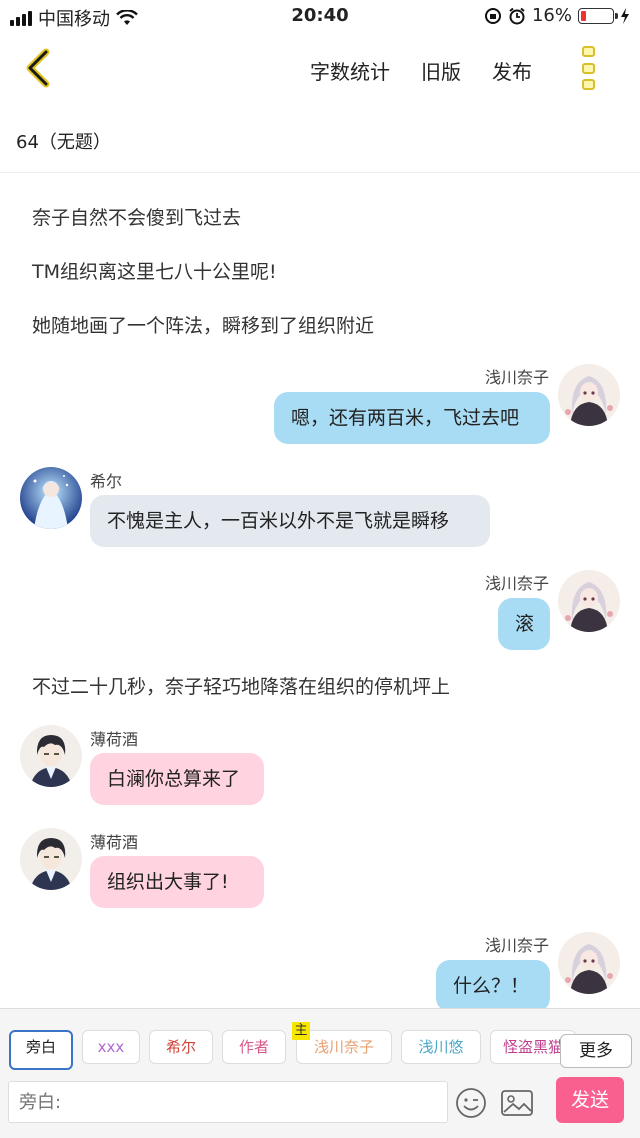  Describe the element at coordinates (254, 1047) in the screenshot. I see `role-chip: 作者` at that location.